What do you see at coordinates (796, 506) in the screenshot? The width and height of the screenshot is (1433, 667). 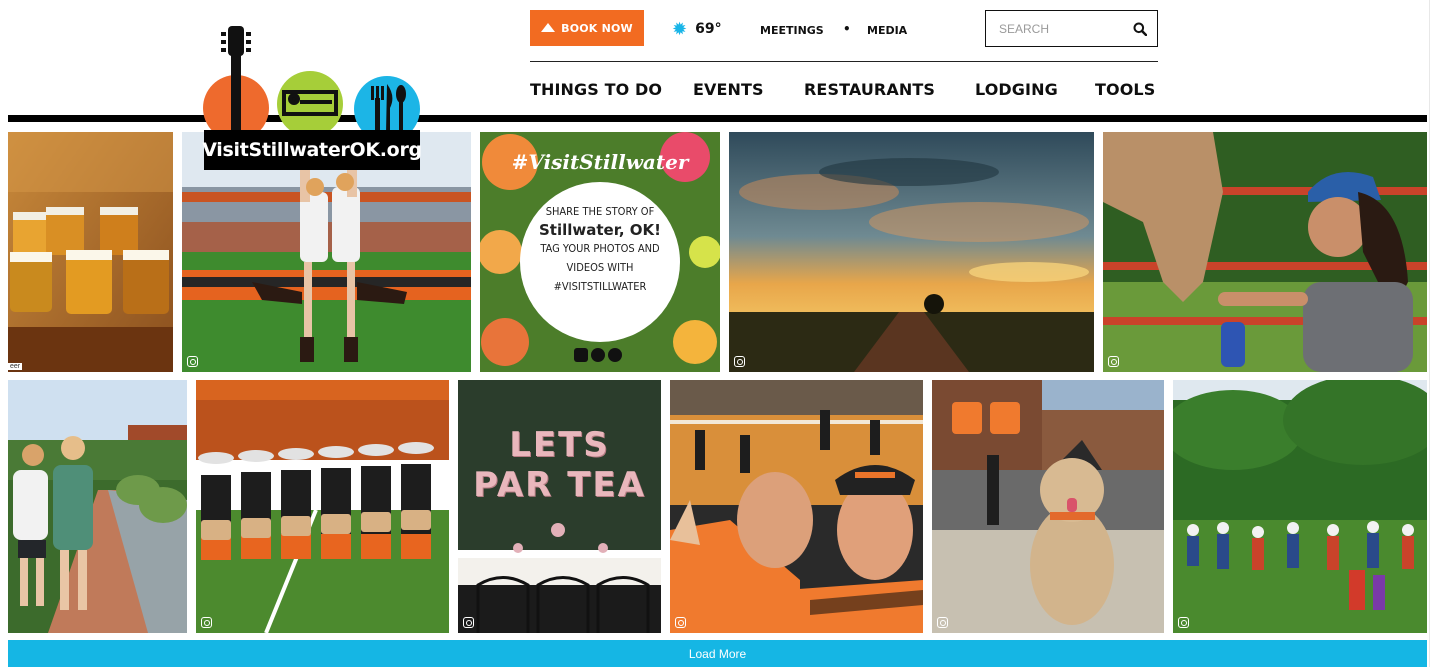 I see `feed-photo-basketball-selfie` at bounding box center [796, 506].